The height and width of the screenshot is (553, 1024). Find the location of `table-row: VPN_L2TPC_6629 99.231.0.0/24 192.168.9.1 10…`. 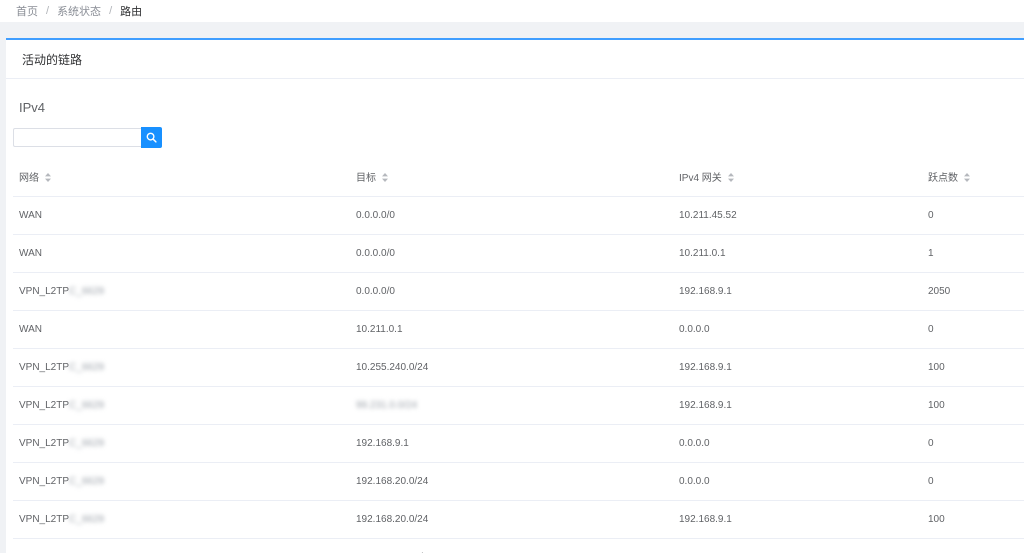

table-row: VPN_L2TPC_6629 99.231.0.0/24 192.168.9.1 10… is located at coordinates (518, 405).